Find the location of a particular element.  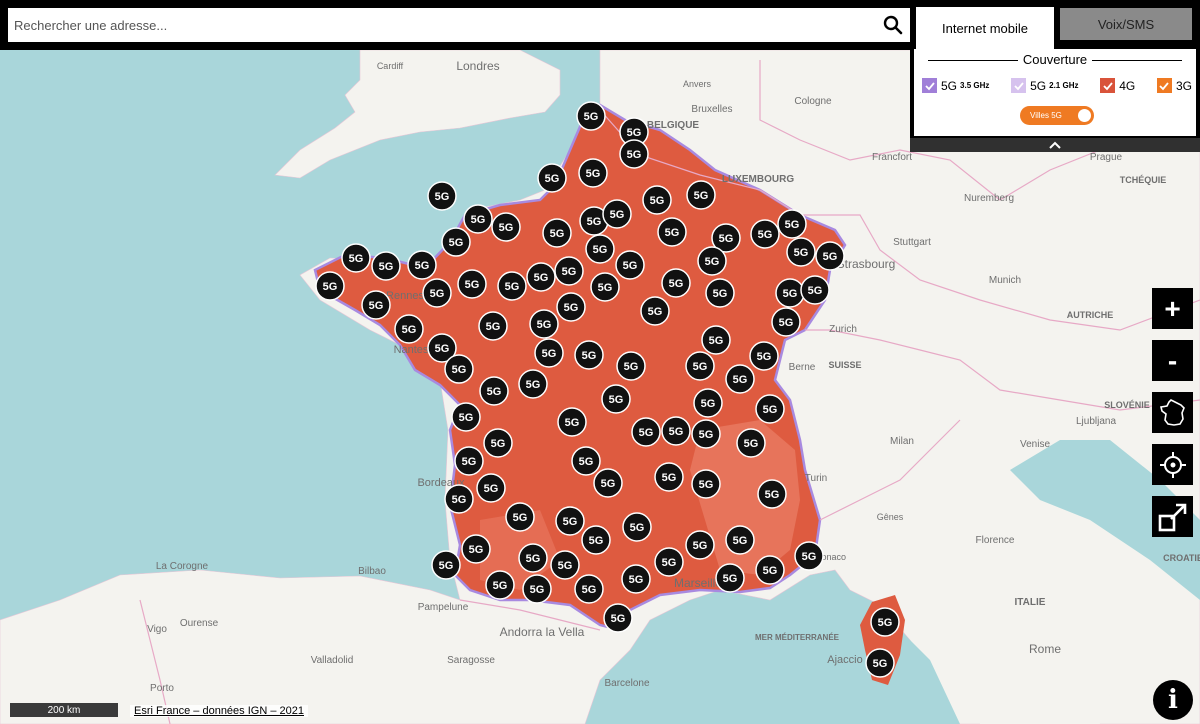

france-view-button is located at coordinates (1172, 412).